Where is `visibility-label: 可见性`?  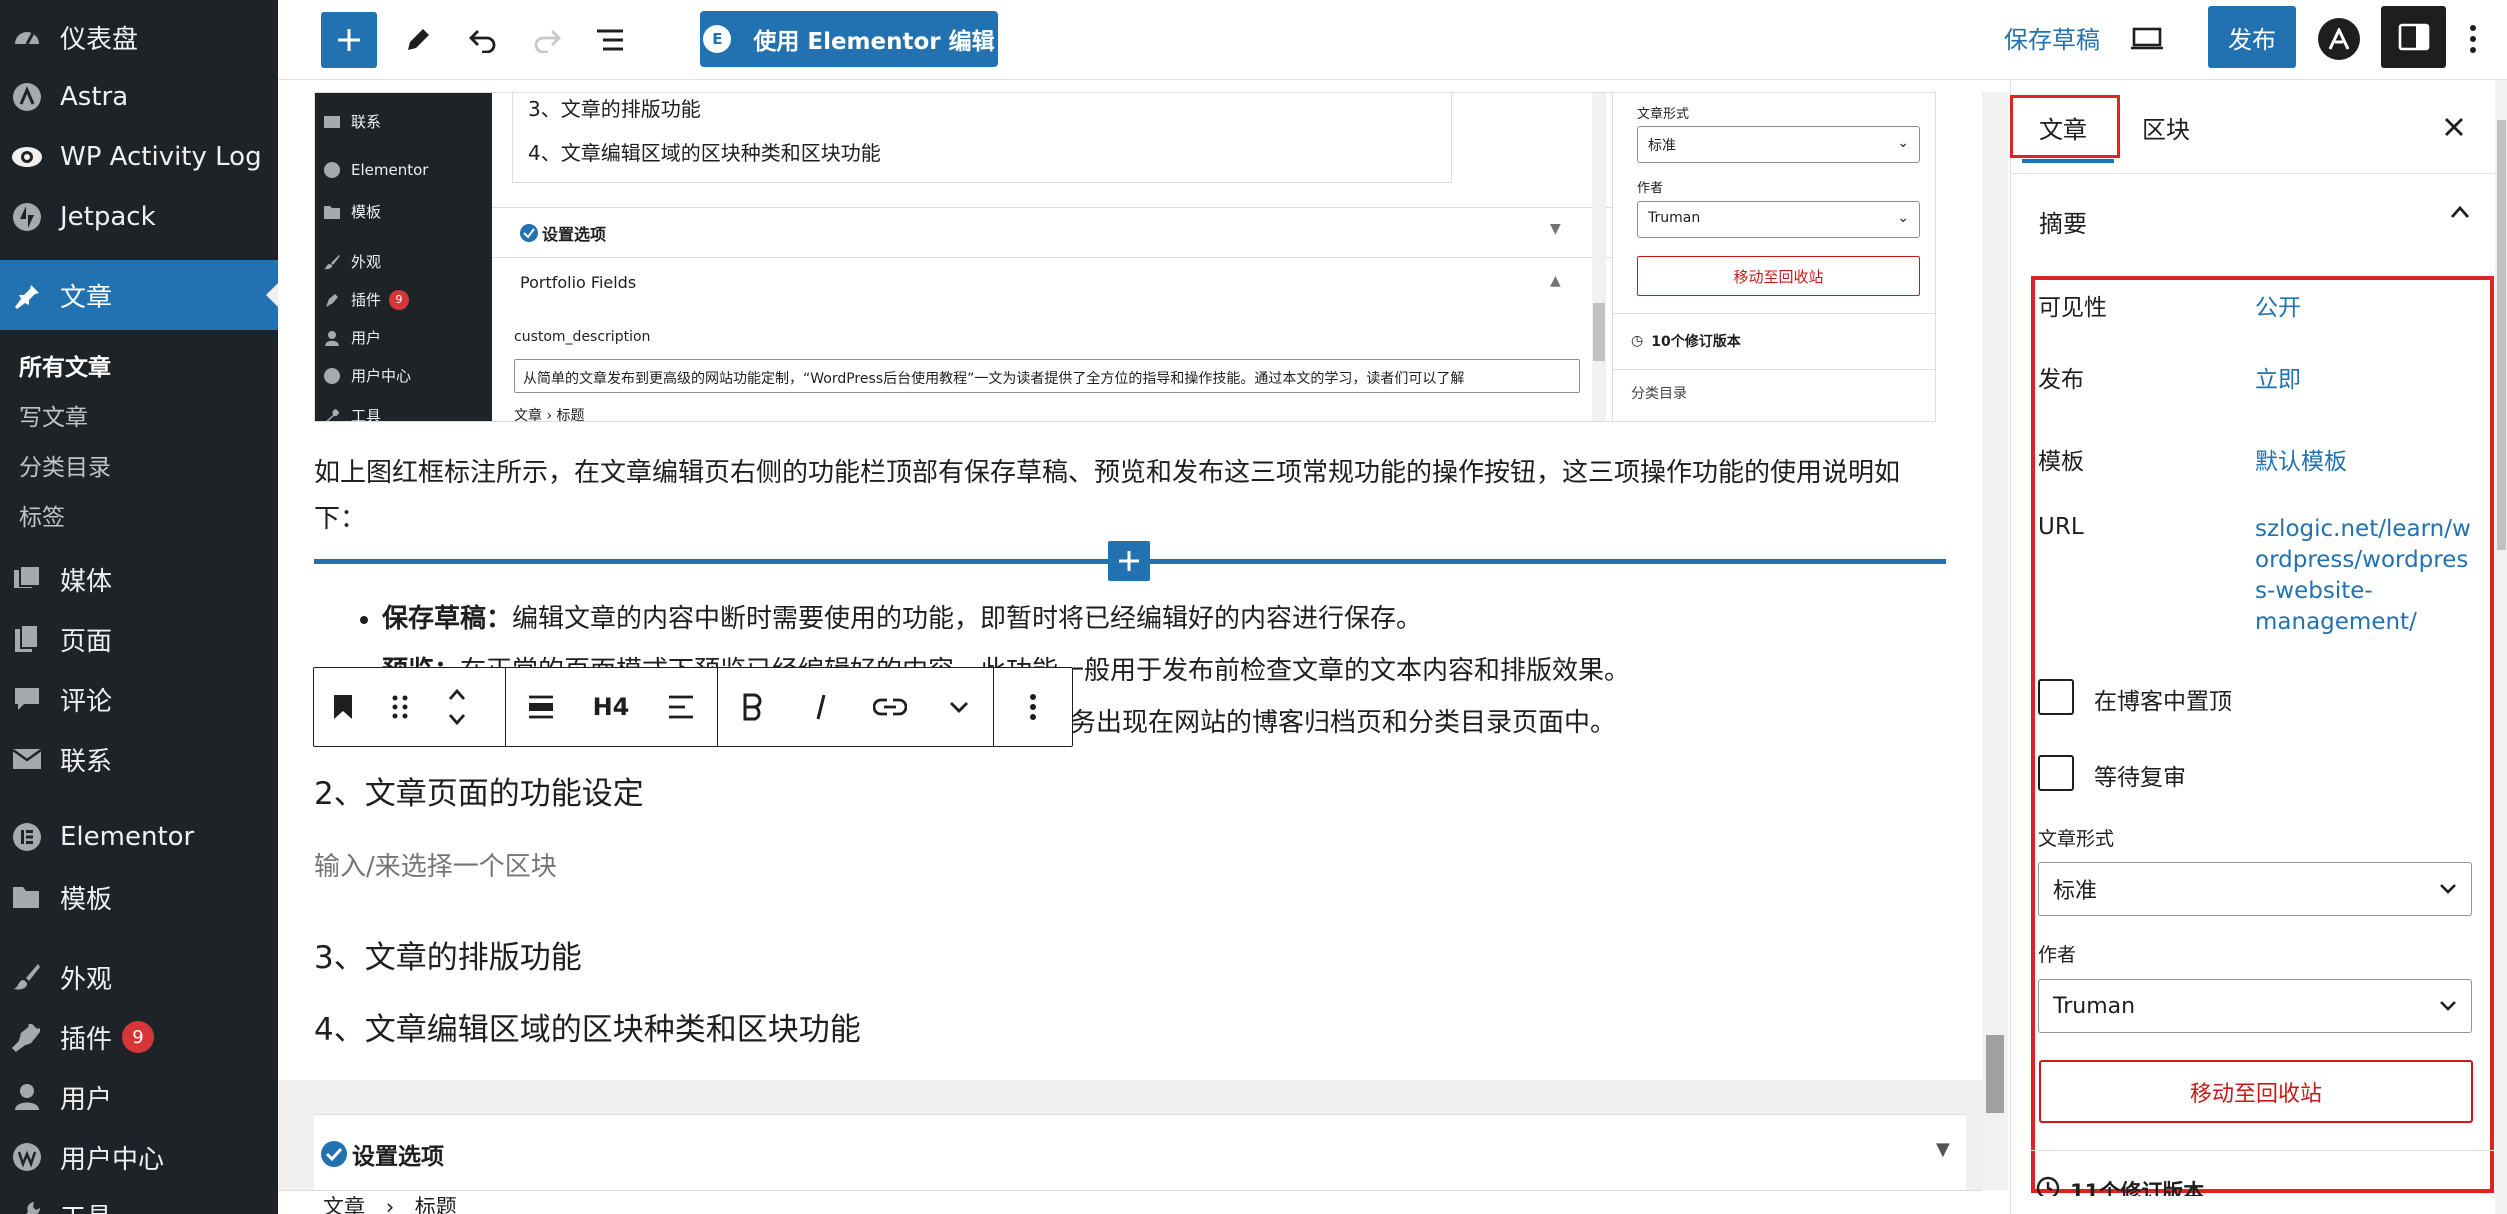 visibility-label: 可见性 is located at coordinates (2072, 308).